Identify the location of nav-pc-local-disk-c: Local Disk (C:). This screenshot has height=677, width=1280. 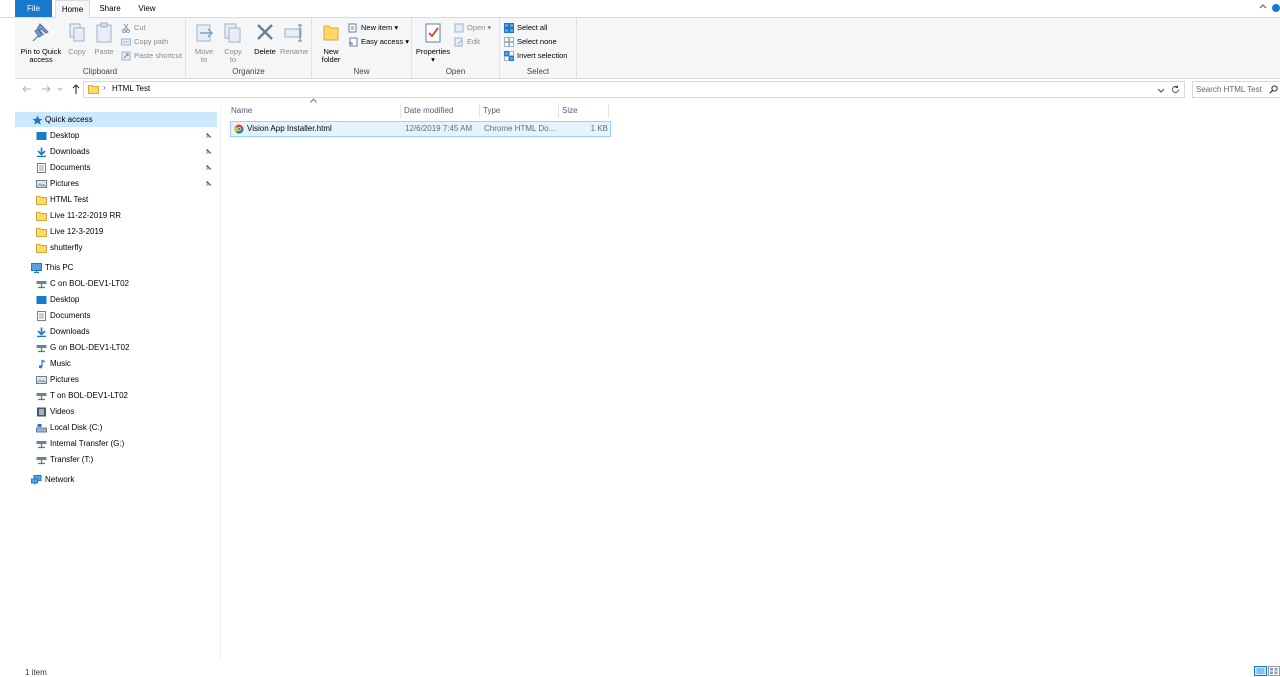
(116, 427).